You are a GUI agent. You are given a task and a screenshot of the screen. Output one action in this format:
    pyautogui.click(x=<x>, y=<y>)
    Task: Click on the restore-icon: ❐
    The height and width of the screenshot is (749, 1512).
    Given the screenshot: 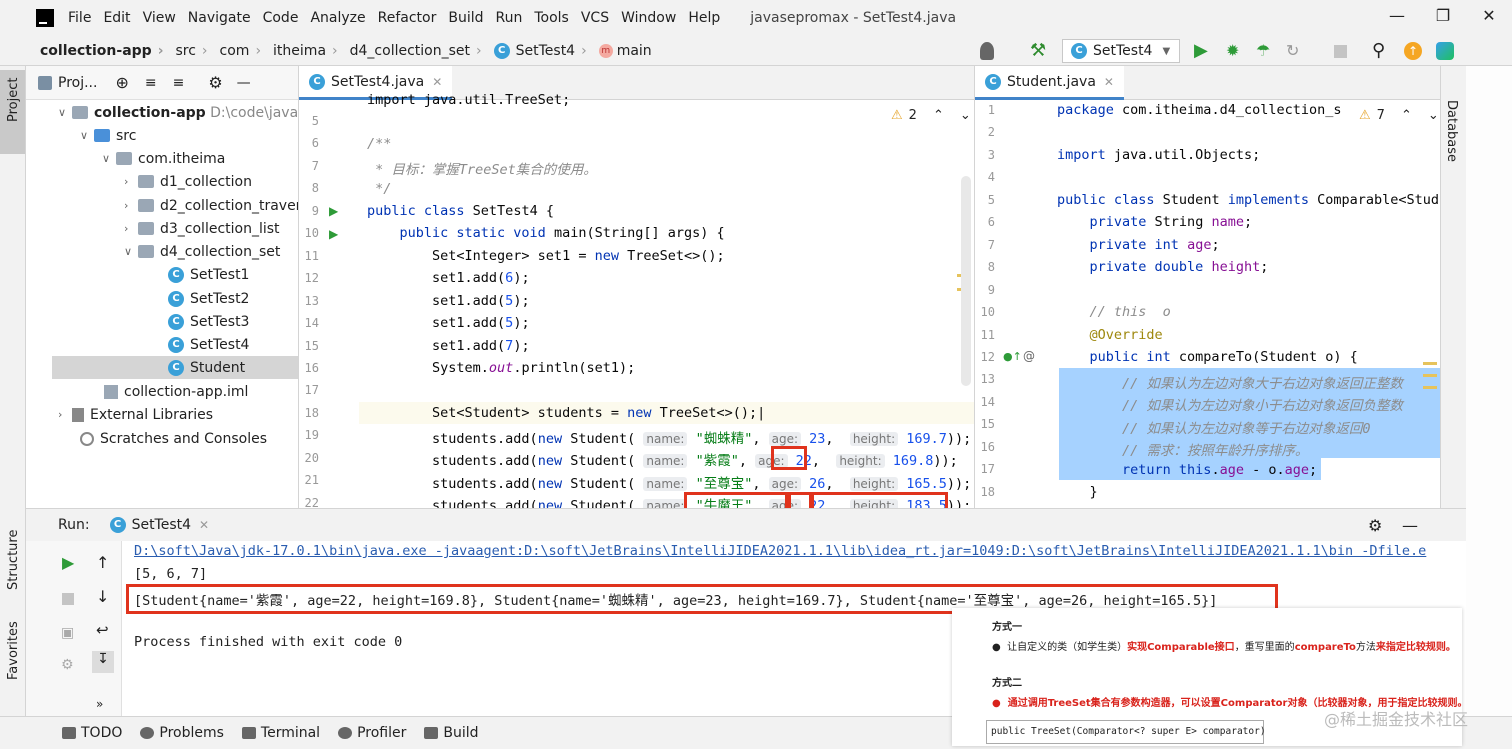 What is the action you would take?
    pyautogui.click(x=1443, y=18)
    